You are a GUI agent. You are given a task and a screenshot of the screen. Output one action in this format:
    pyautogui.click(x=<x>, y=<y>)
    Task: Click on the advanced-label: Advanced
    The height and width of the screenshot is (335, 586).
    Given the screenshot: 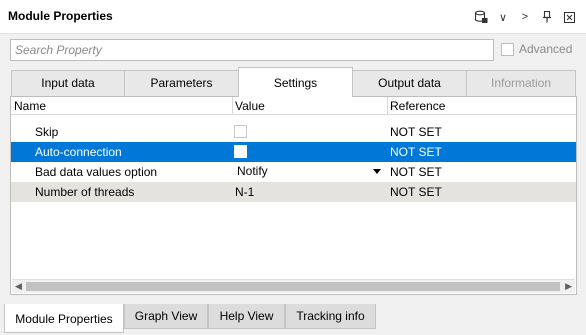 What is the action you would take?
    pyautogui.click(x=546, y=49)
    